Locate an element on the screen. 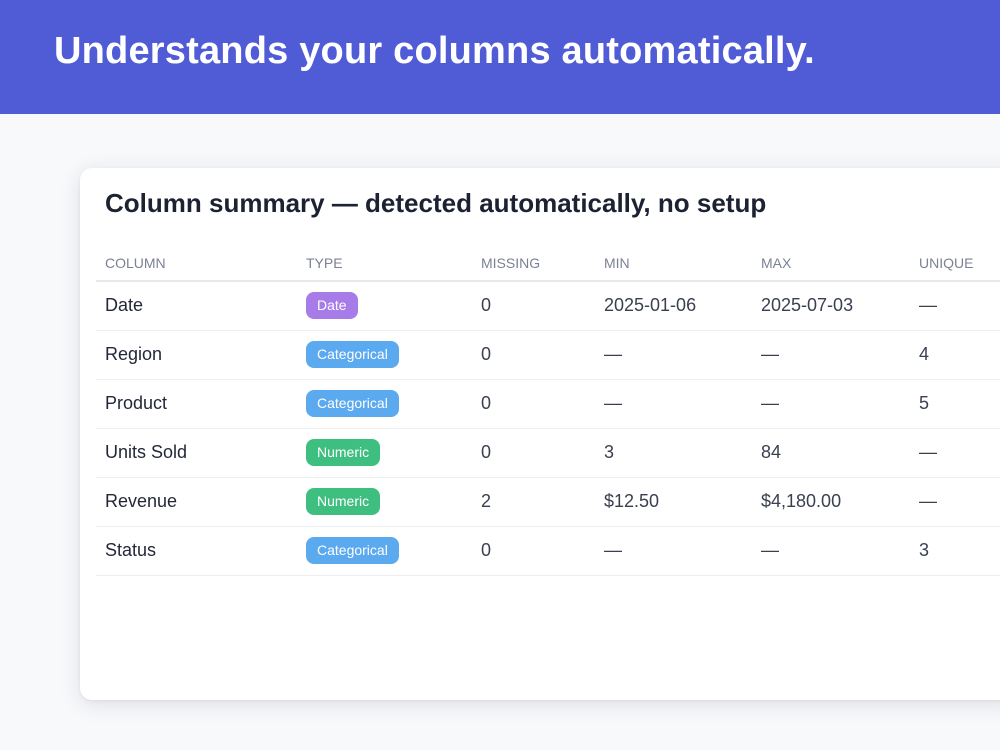 Image resolution: width=1000 pixels, height=750 pixels. cell-type: Date is located at coordinates (384, 306).